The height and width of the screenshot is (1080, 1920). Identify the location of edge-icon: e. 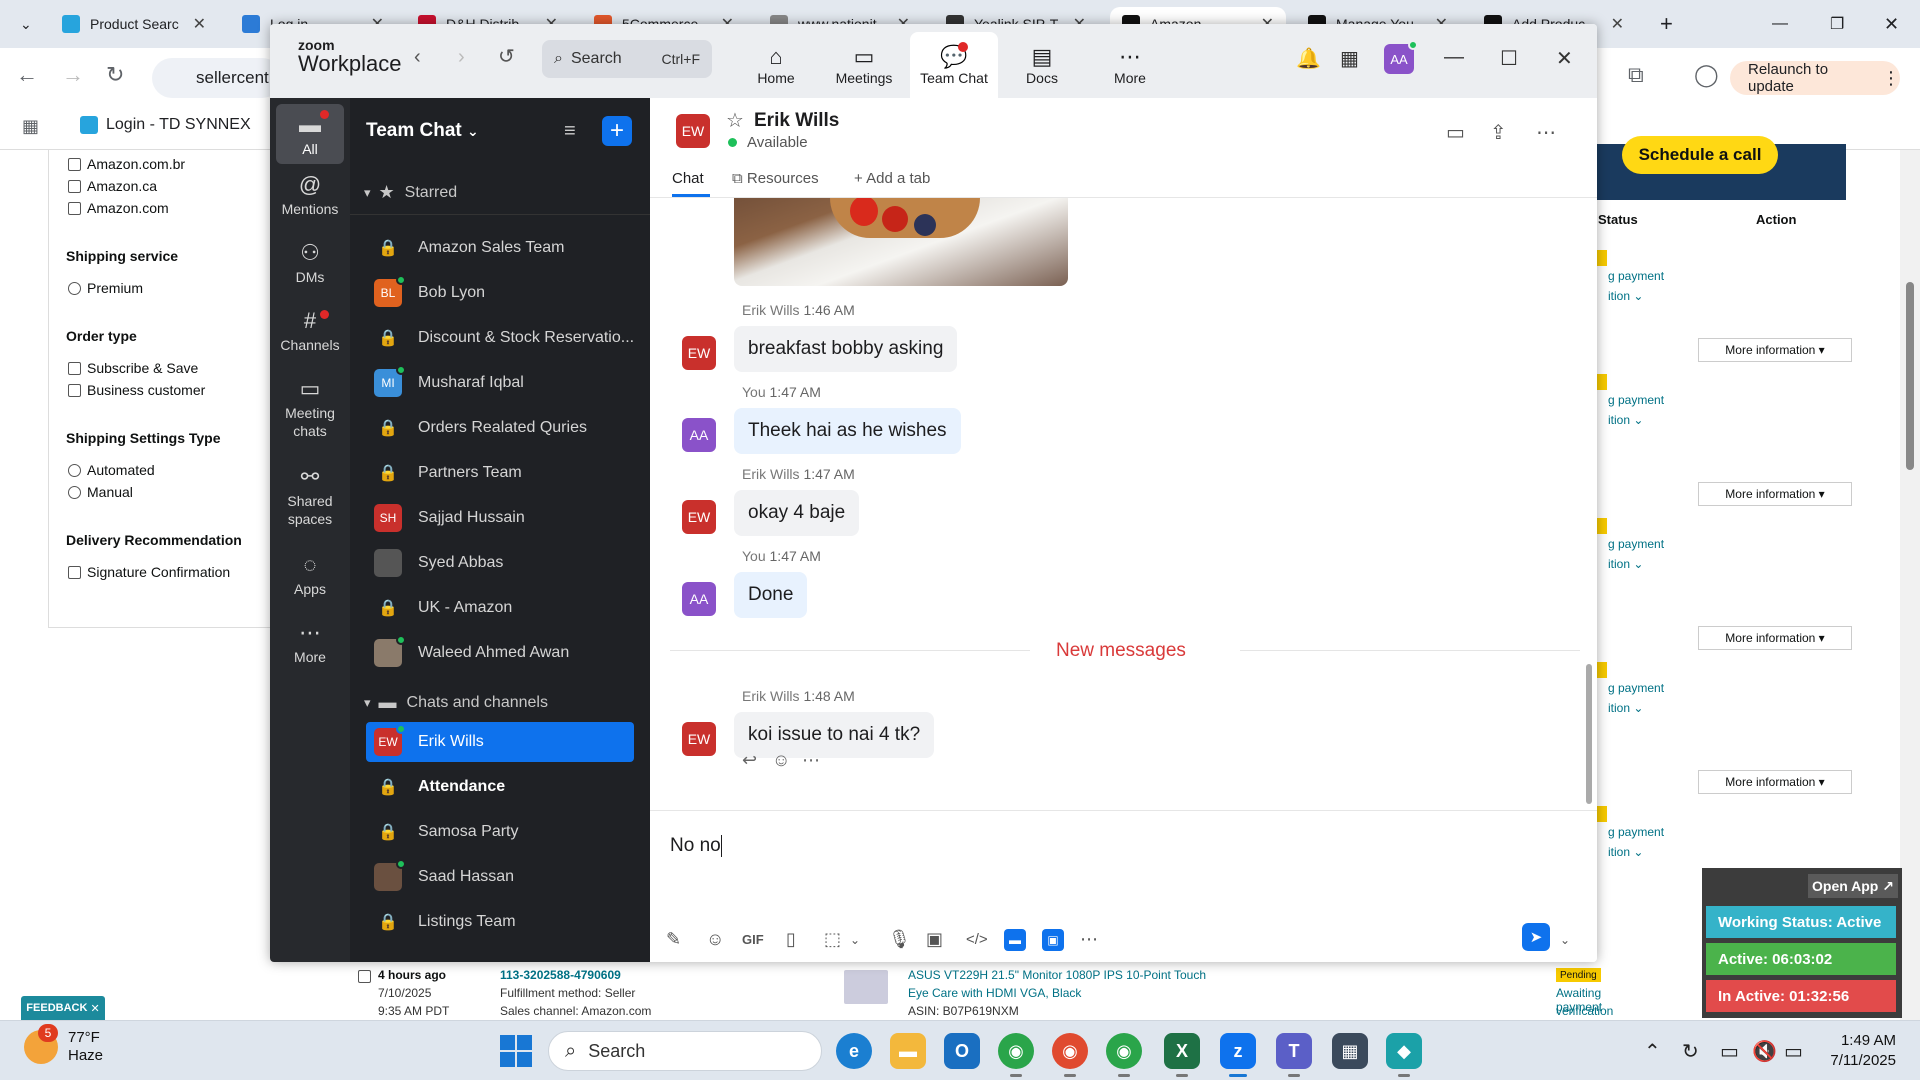
(854, 1051).